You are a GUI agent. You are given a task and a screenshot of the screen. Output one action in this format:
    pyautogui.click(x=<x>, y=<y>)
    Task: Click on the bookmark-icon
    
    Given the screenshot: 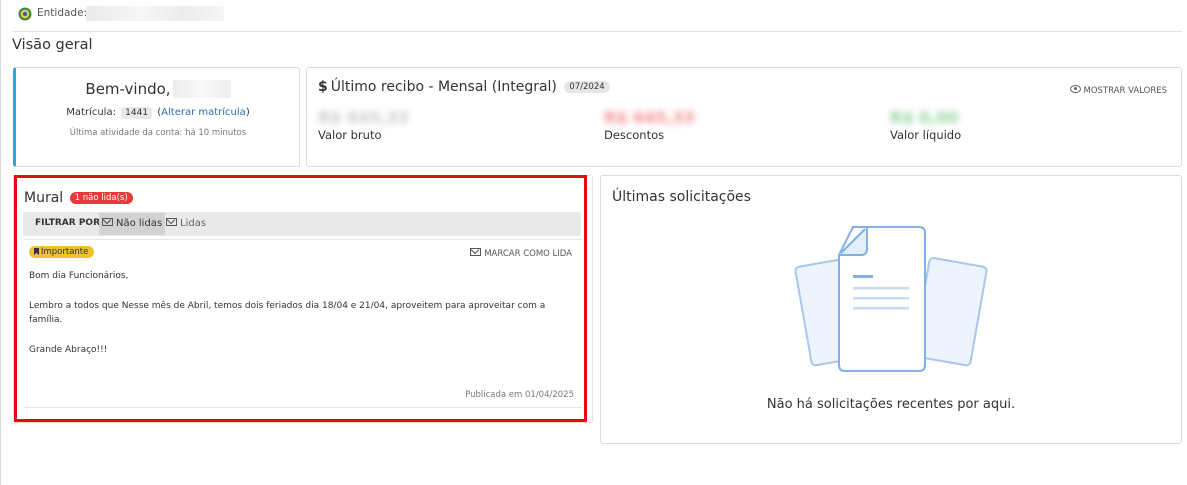 What is the action you would take?
    pyautogui.click(x=36, y=251)
    